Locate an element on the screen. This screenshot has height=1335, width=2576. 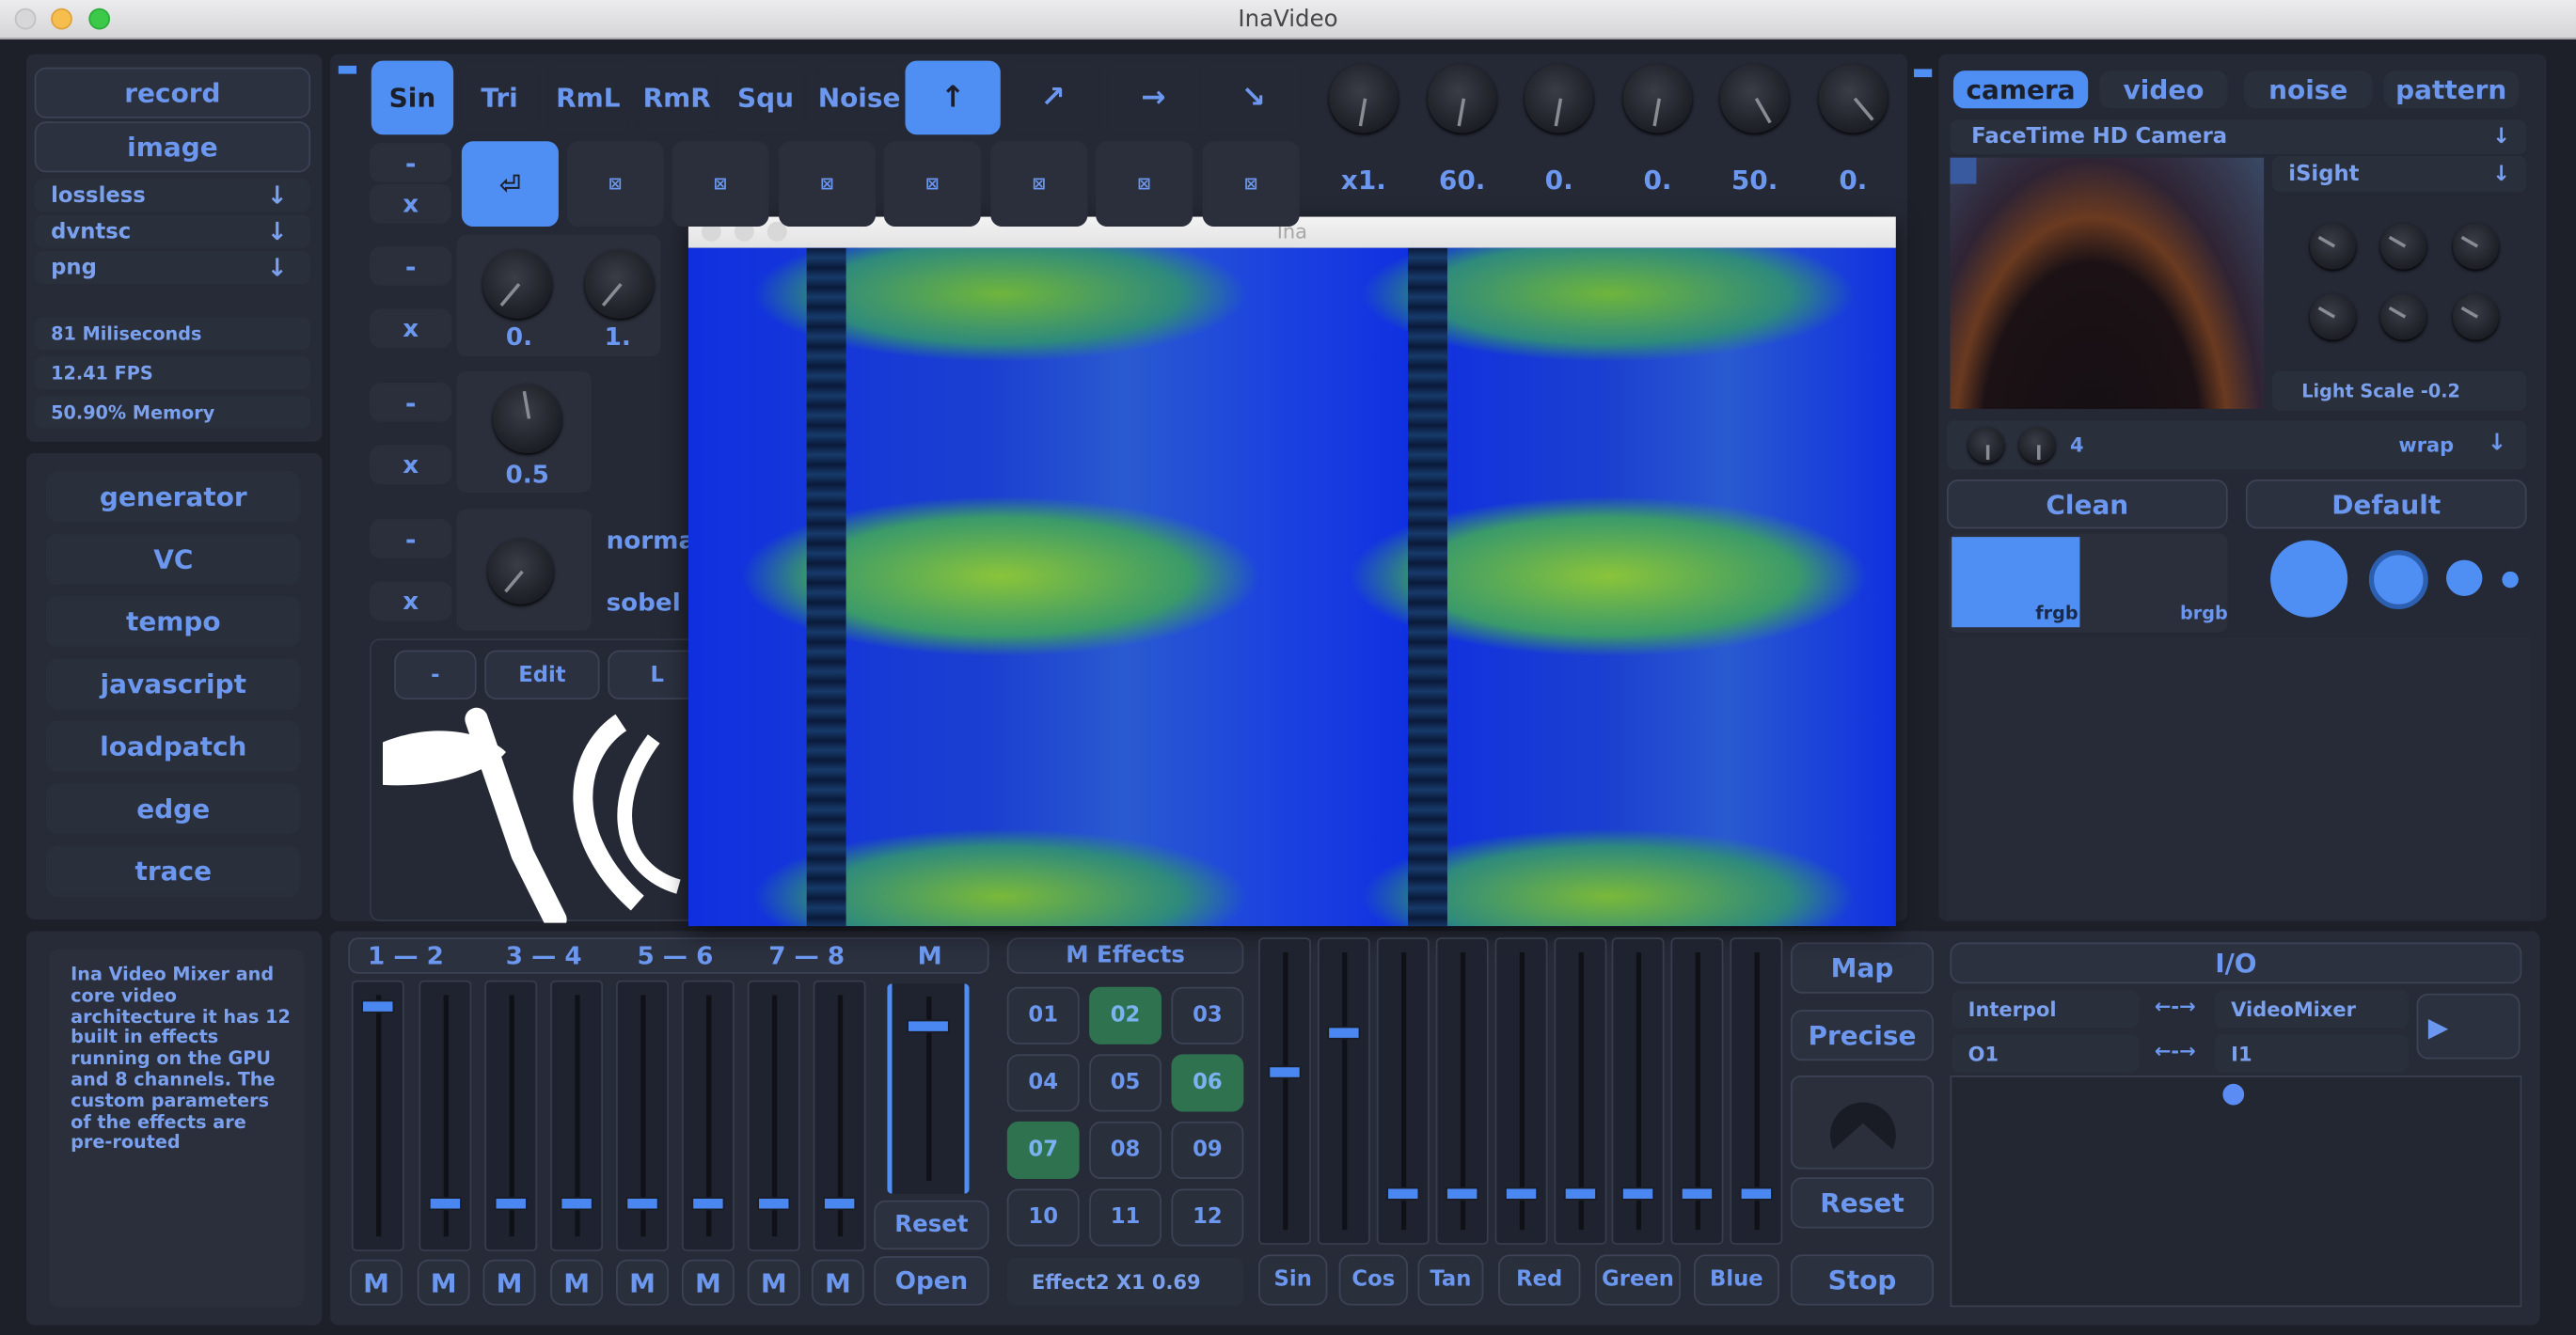
io-input-0: VideoMixer is located at coordinates (2311, 1009).